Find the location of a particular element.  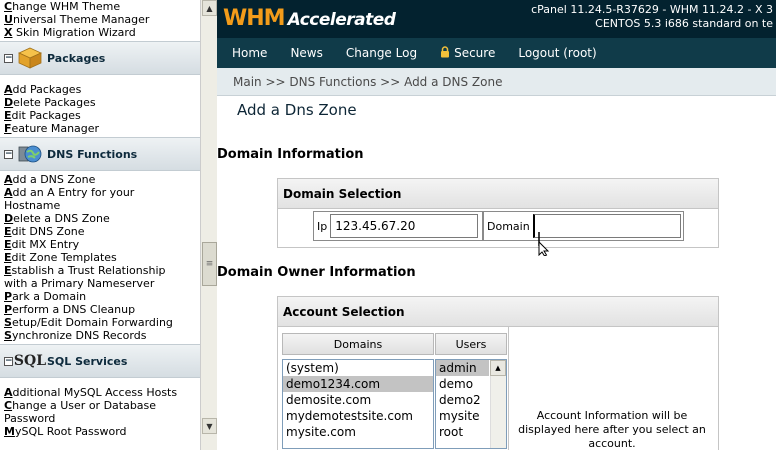

user-option-selected: admin is located at coordinates (462, 368).